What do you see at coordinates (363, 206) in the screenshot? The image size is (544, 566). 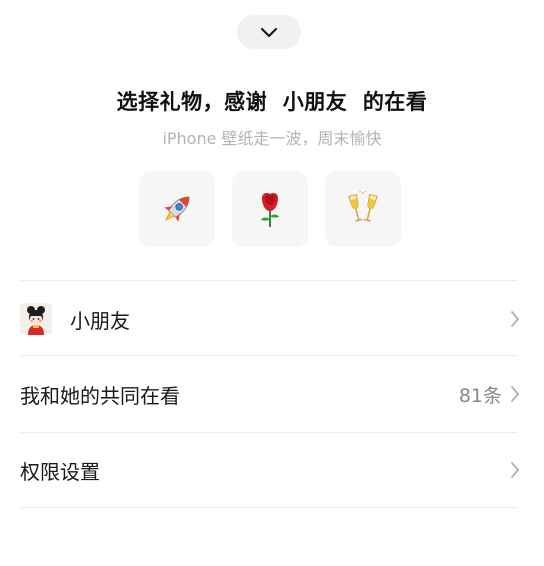 I see `champagne-icon` at bounding box center [363, 206].